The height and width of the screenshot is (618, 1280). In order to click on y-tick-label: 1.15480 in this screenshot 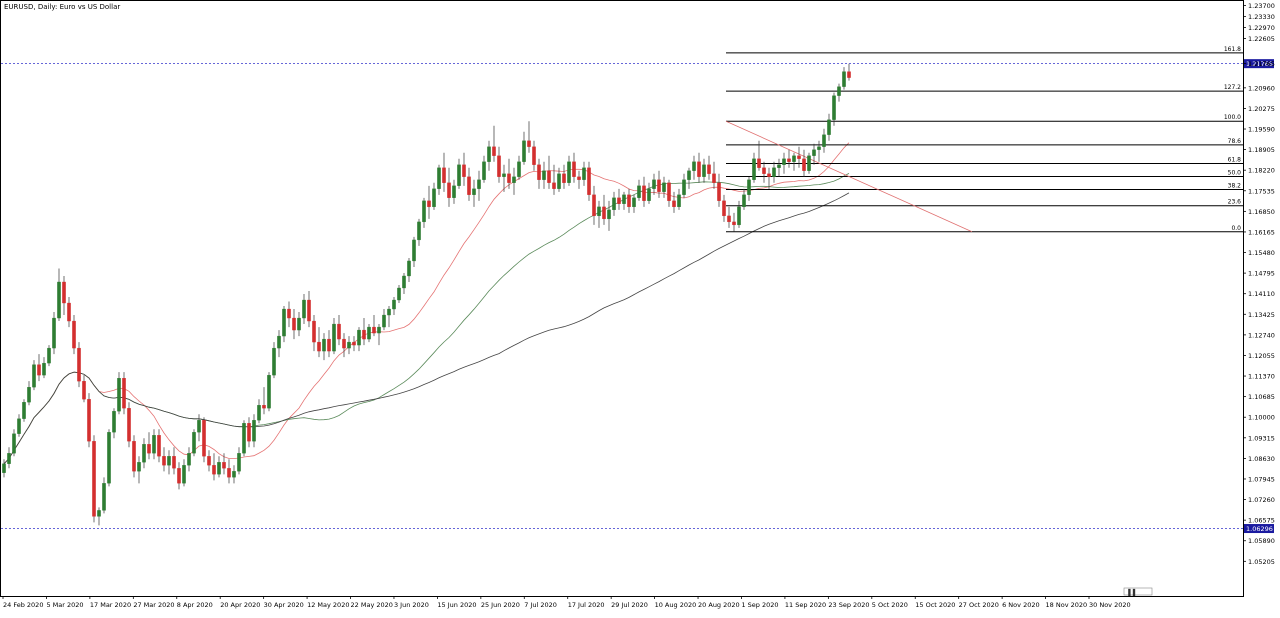, I will do `click(1261, 253)`.